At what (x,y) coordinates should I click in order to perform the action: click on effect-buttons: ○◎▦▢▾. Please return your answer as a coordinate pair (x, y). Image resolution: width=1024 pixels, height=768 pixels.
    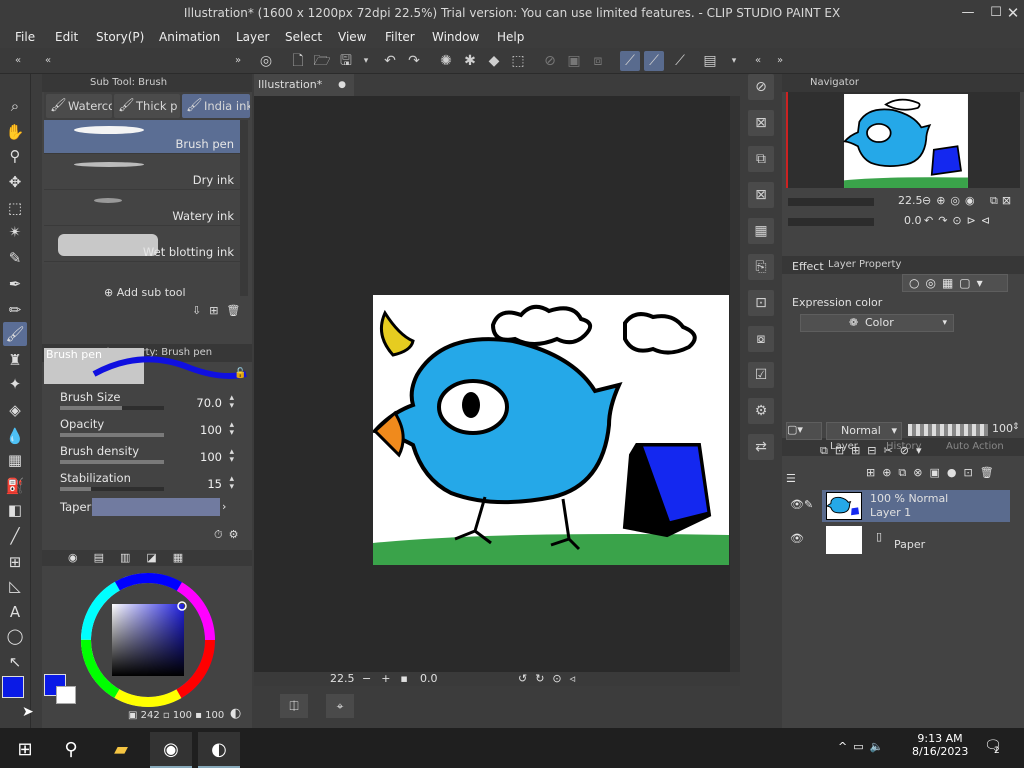
    Looking at the image, I should click on (955, 283).